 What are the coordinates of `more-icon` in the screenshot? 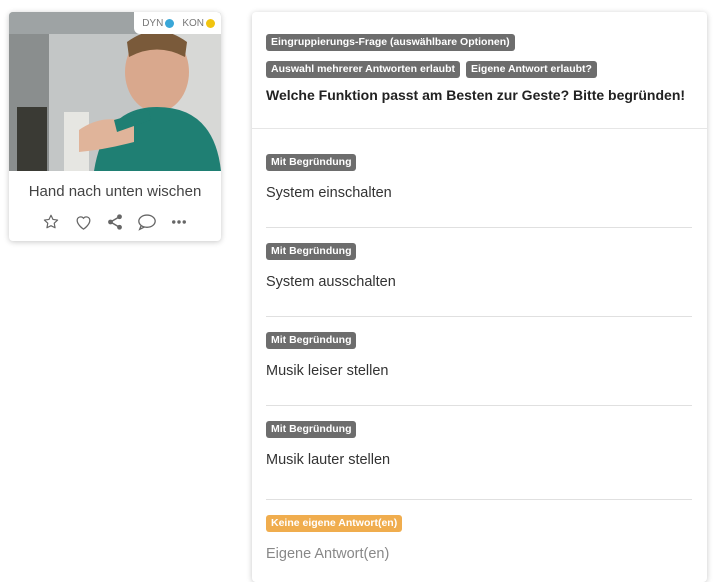 It's located at (179, 222).